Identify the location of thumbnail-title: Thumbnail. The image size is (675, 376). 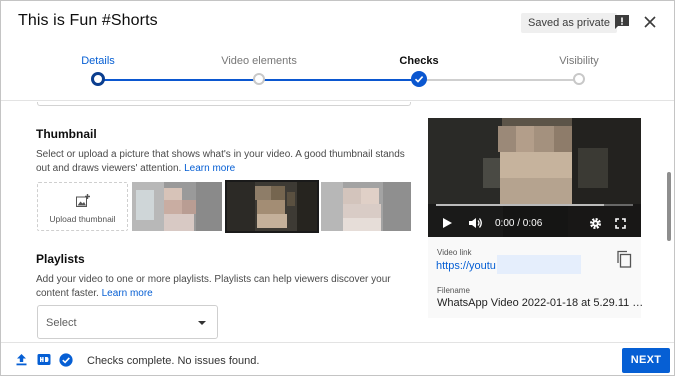
(66, 134).